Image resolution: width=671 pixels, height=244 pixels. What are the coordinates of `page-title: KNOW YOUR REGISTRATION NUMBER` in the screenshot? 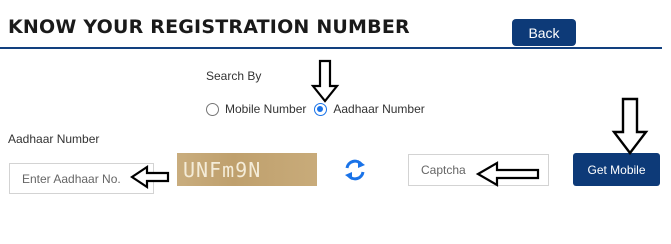 It's located at (209, 27).